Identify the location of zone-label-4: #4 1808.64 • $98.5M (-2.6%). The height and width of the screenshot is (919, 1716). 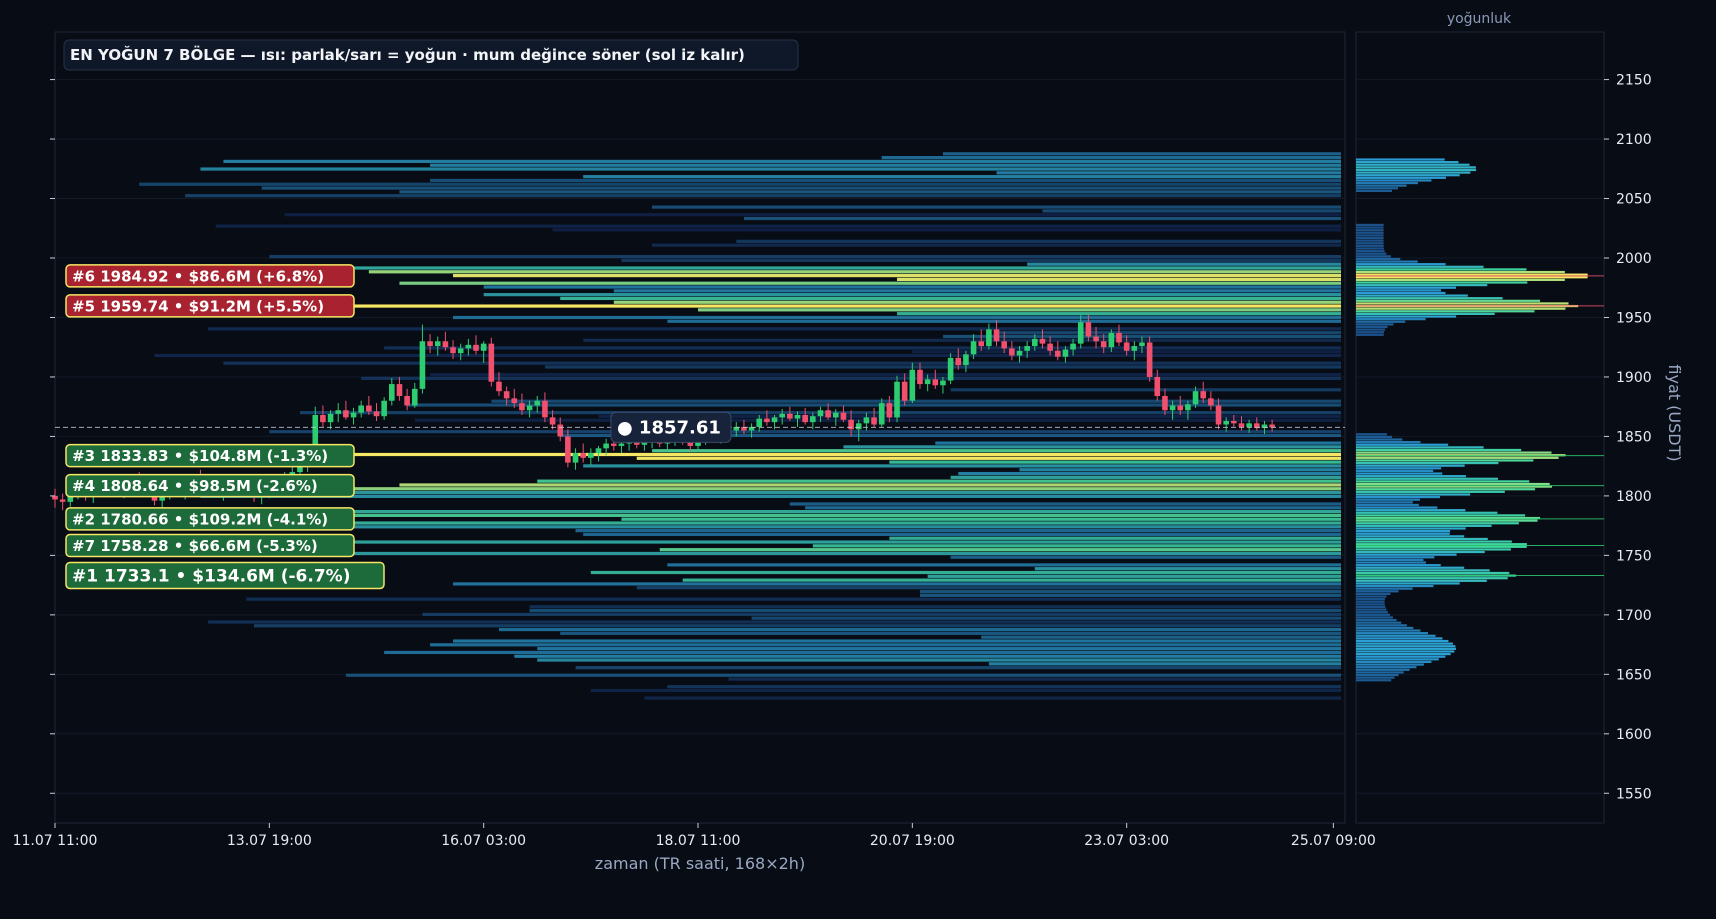
(210, 485).